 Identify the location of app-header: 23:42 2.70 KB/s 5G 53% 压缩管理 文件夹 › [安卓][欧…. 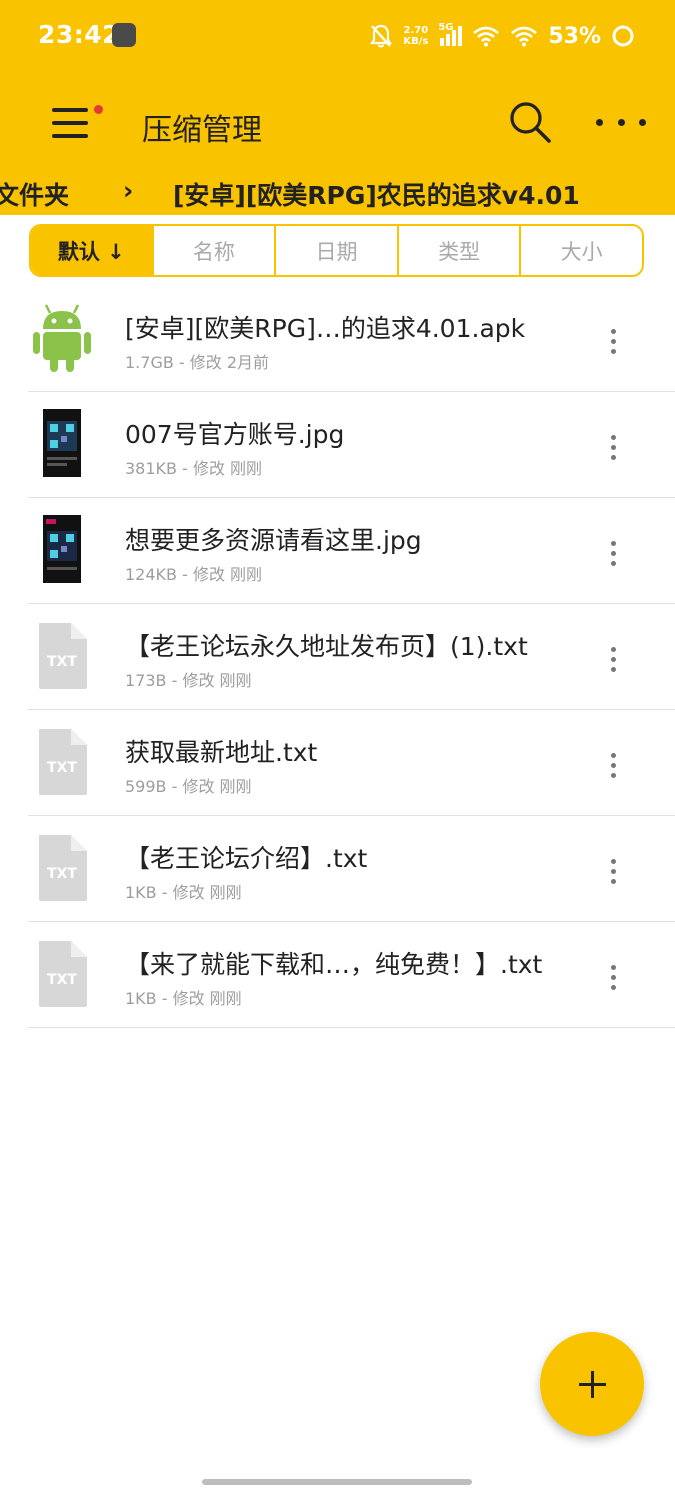
(337, 107).